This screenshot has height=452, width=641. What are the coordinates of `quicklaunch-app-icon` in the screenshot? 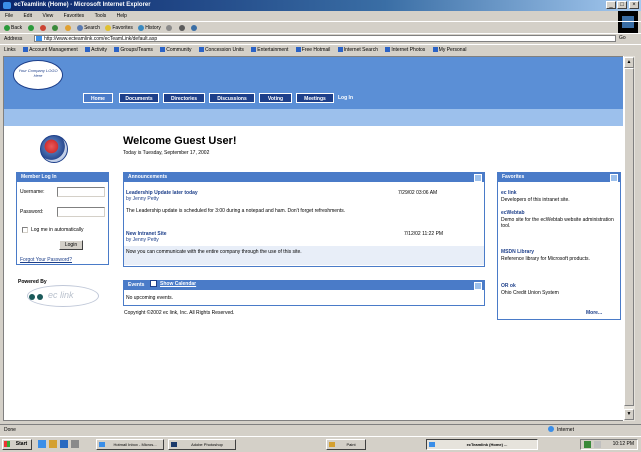 It's located at (75, 444).